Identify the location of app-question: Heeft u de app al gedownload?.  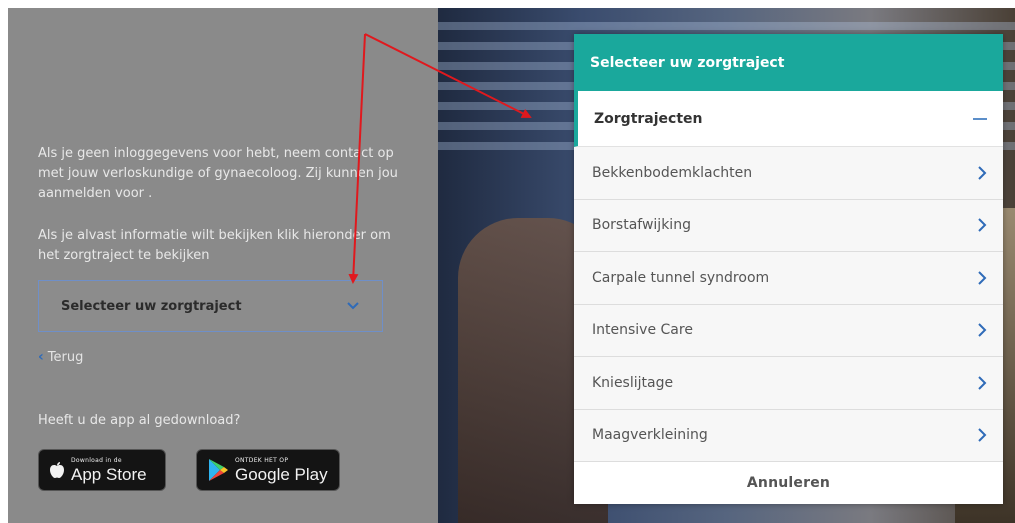
(139, 420).